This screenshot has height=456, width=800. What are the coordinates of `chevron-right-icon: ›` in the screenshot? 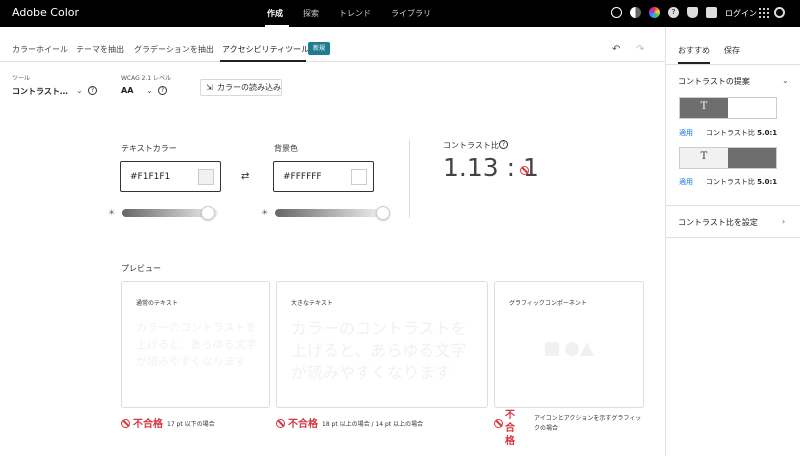 It's located at (783, 221).